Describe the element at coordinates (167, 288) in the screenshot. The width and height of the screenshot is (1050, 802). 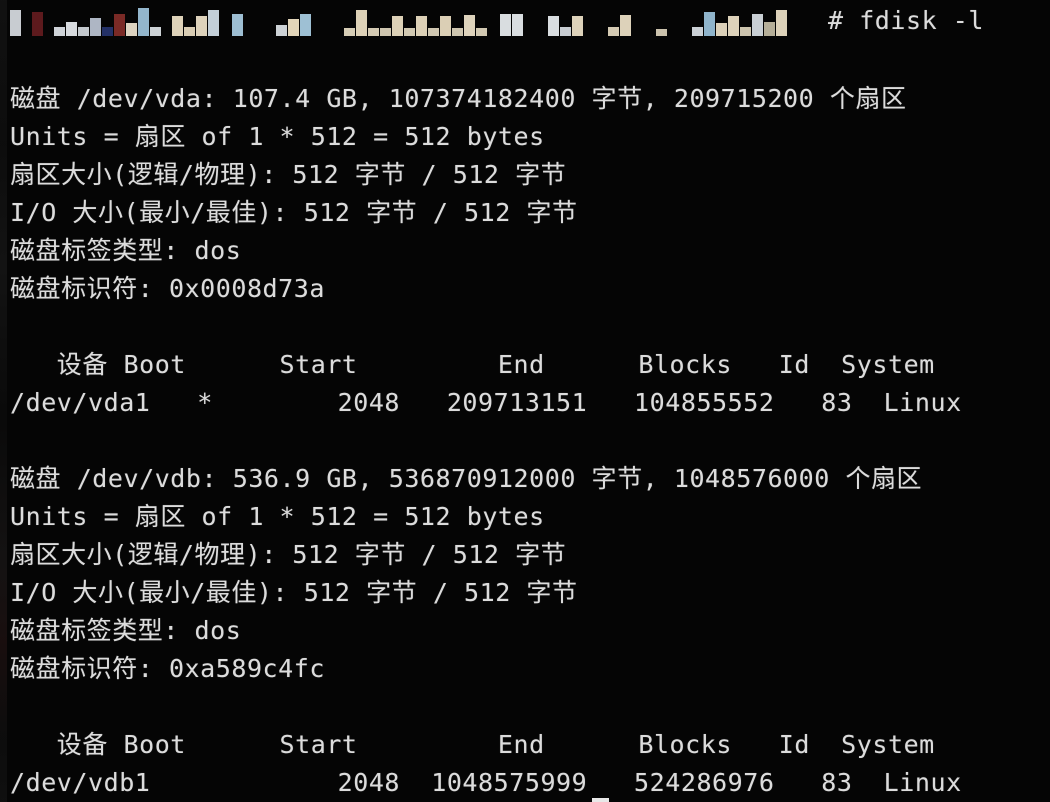
I see `terminal-line: 磁盘标识符: 0x0008d73a` at that location.